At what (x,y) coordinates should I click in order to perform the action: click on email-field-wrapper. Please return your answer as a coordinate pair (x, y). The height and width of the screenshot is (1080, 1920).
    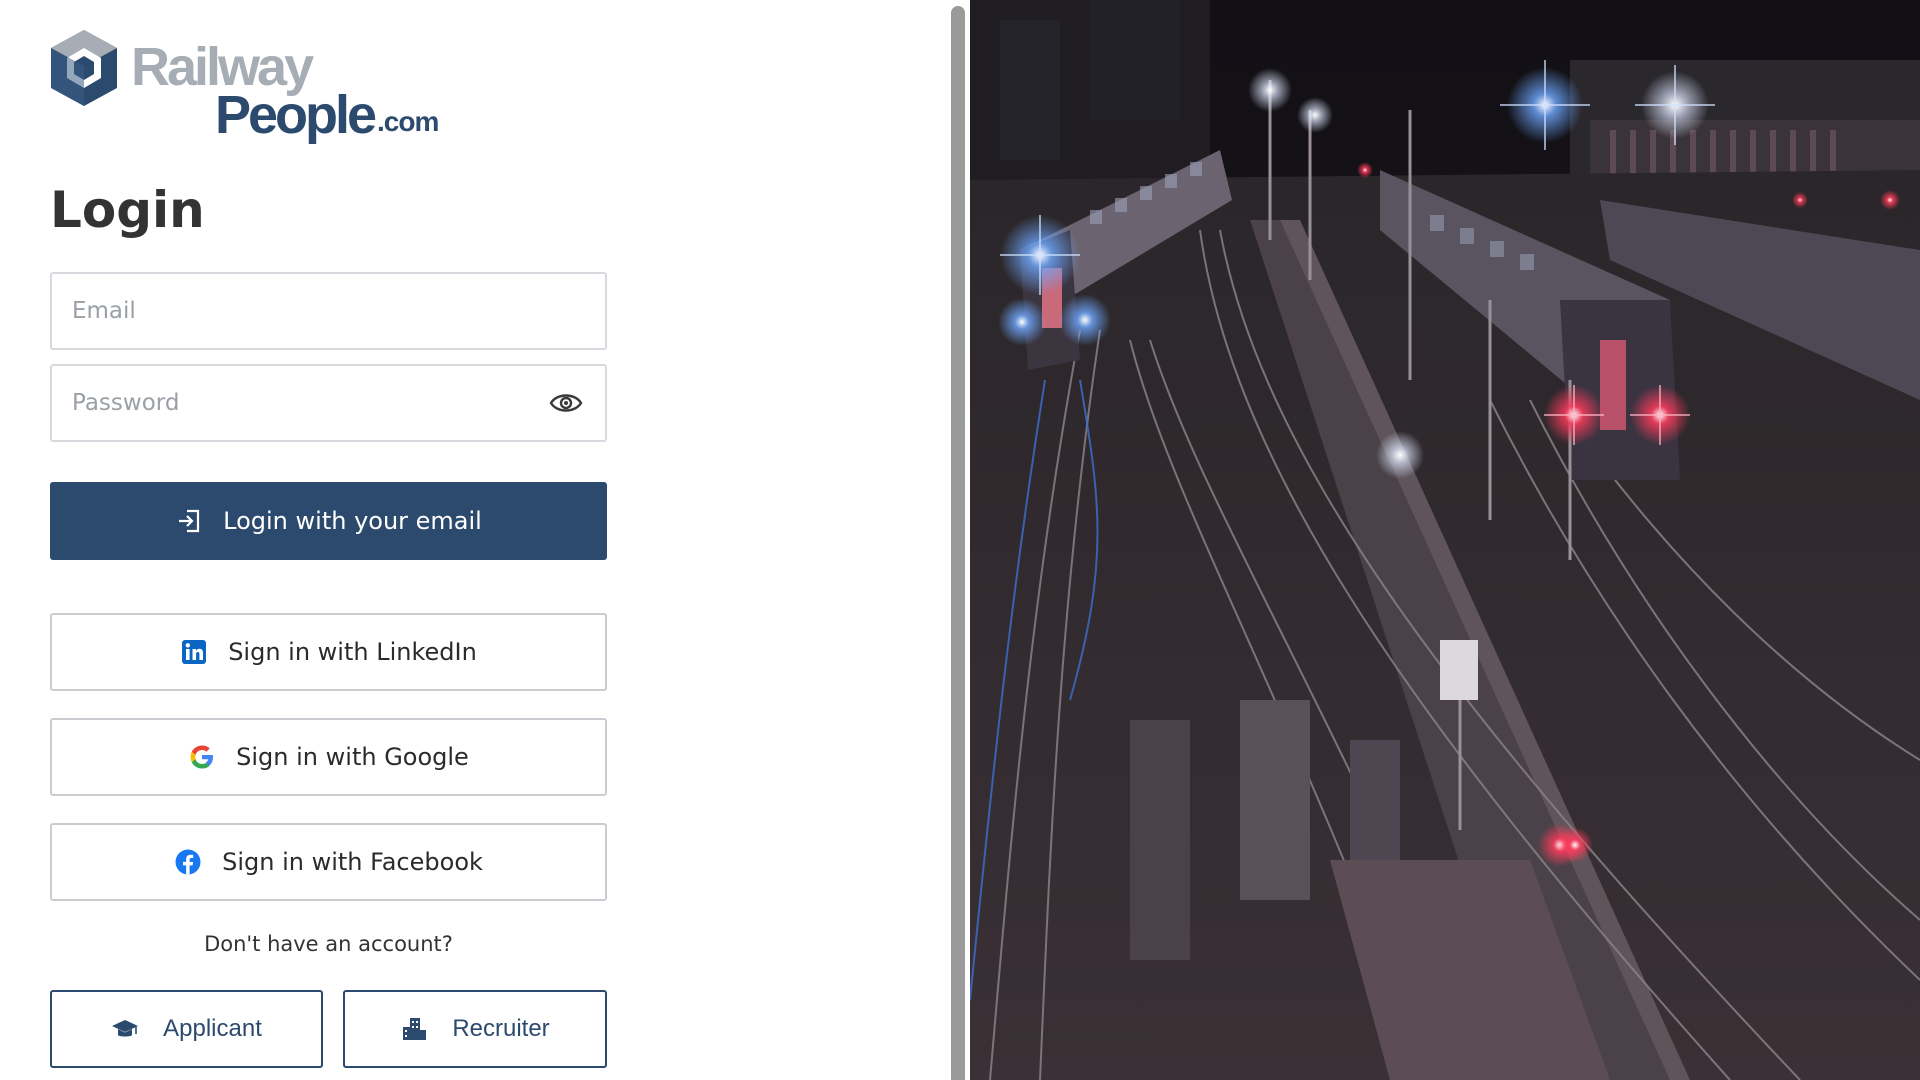
    Looking at the image, I should click on (328, 311).